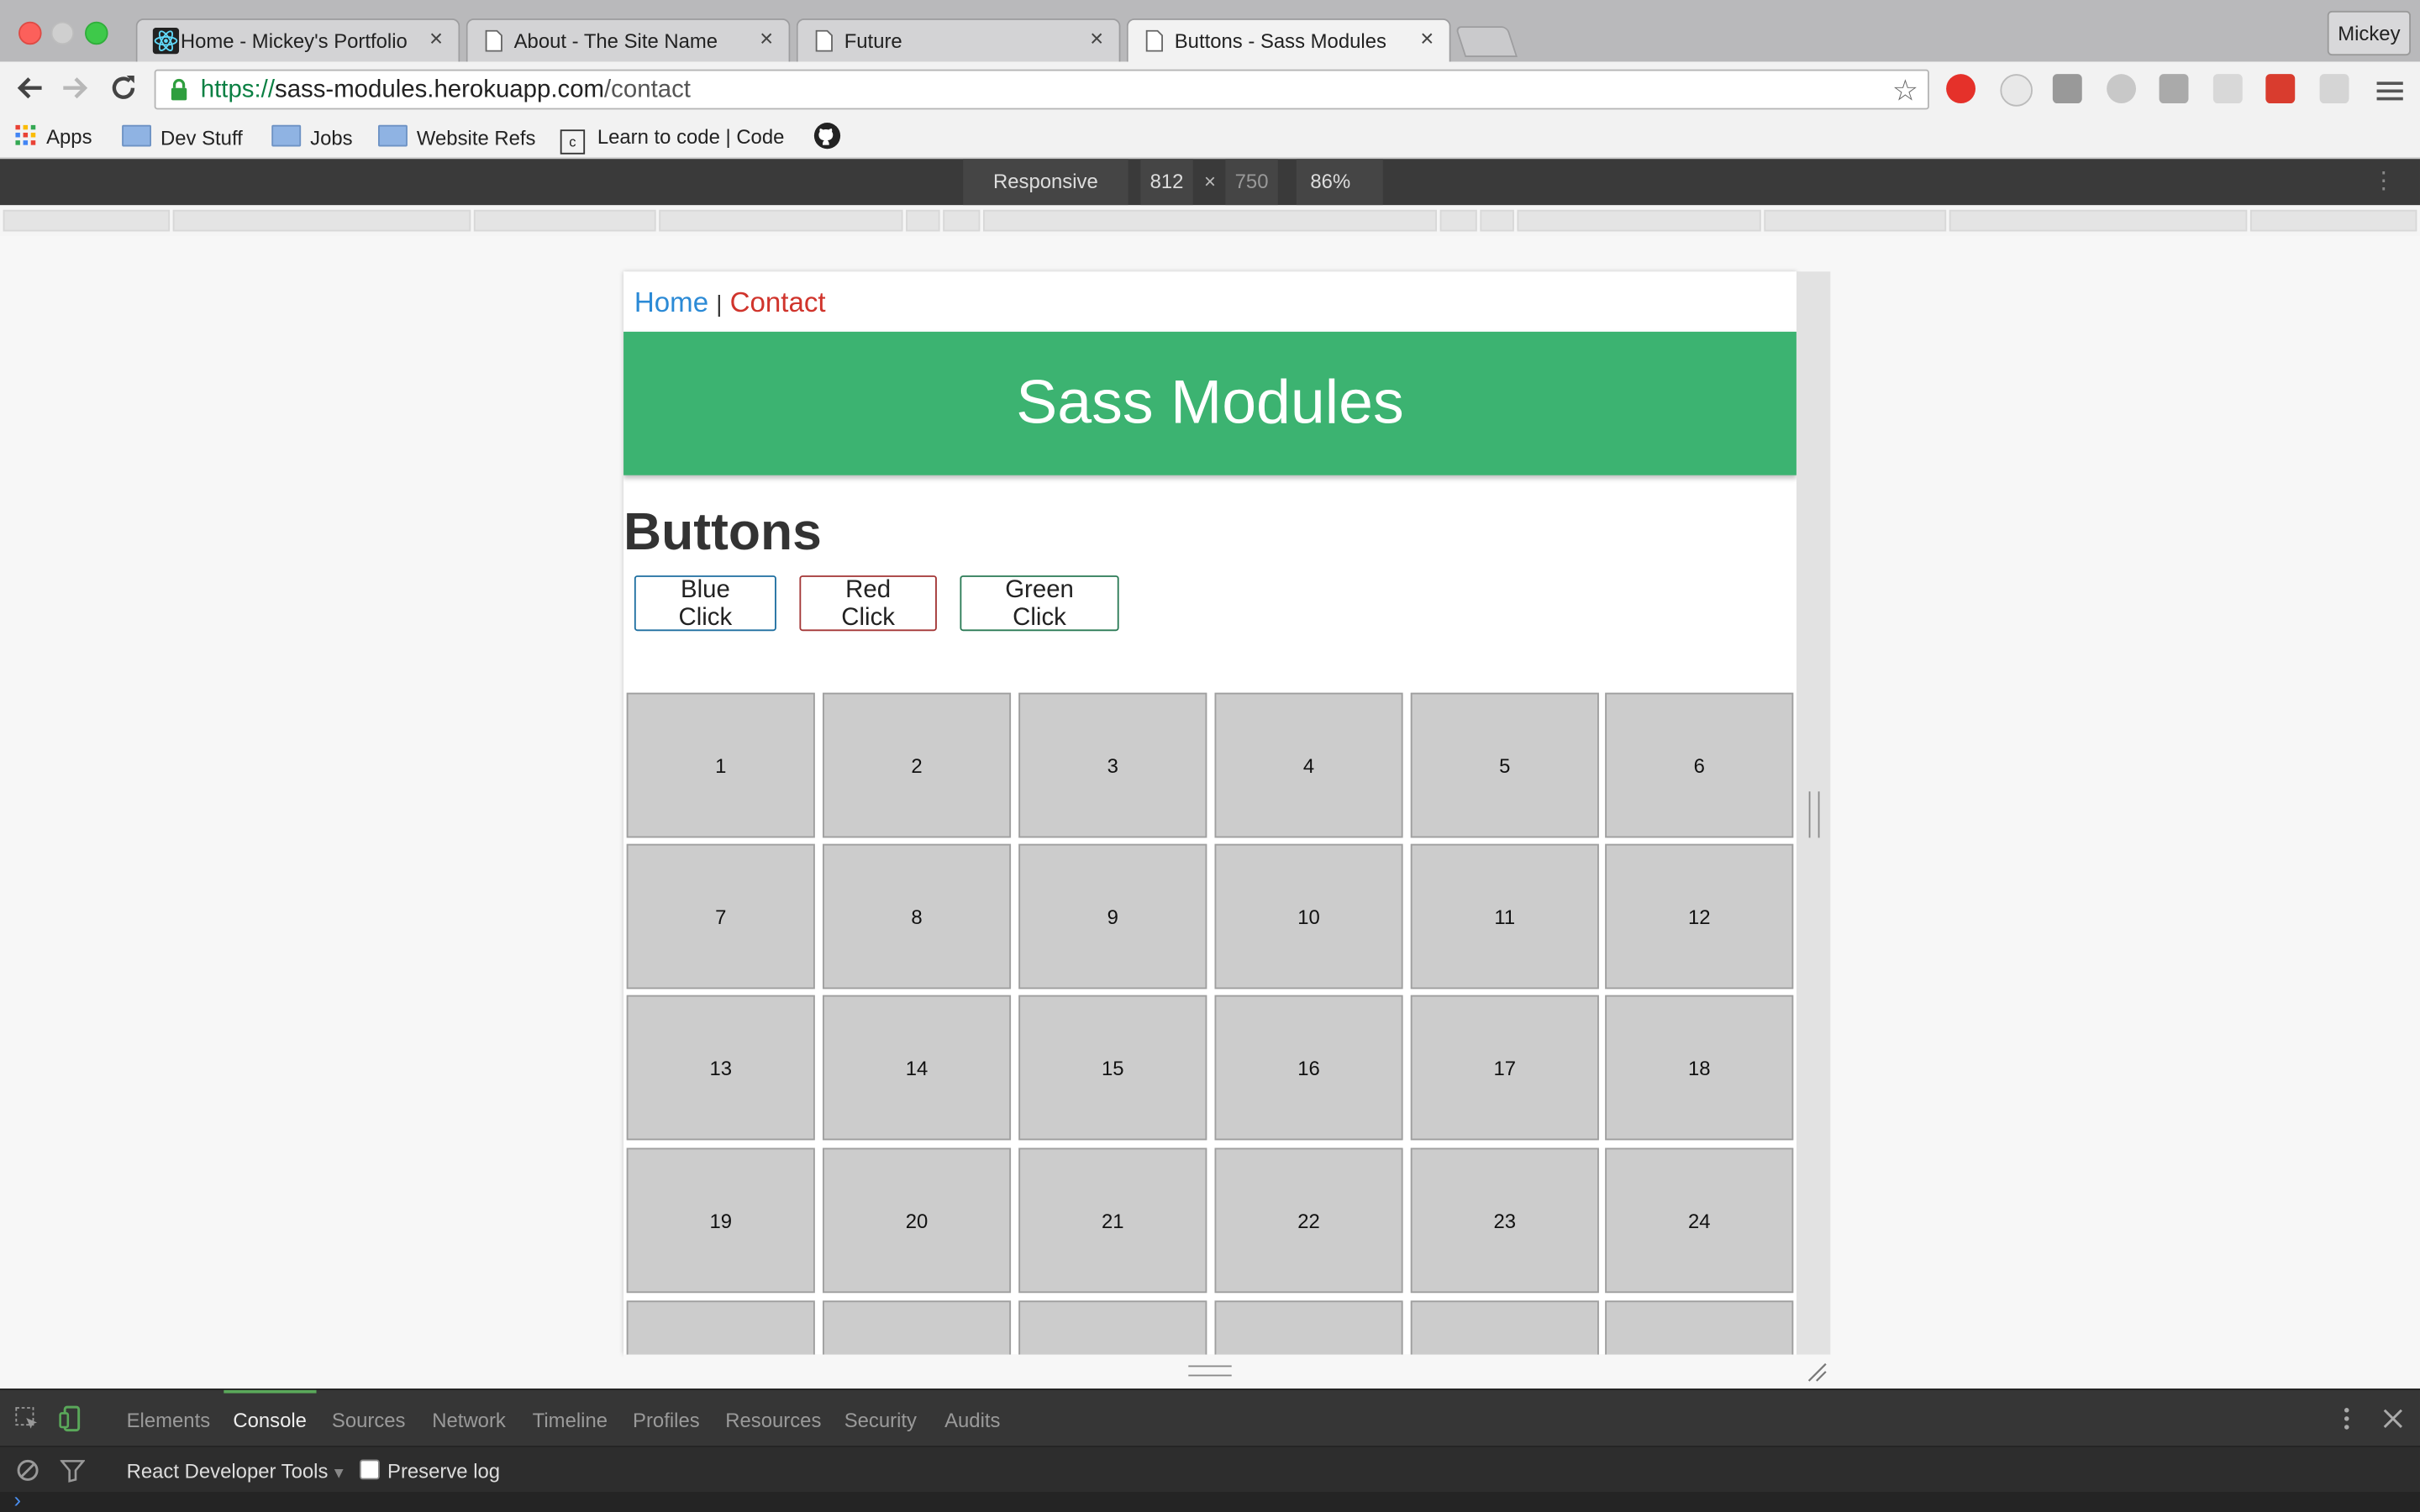 Image resolution: width=2420 pixels, height=1512 pixels. What do you see at coordinates (2384, 182) in the screenshot?
I see `more-options-icon: ⋮` at bounding box center [2384, 182].